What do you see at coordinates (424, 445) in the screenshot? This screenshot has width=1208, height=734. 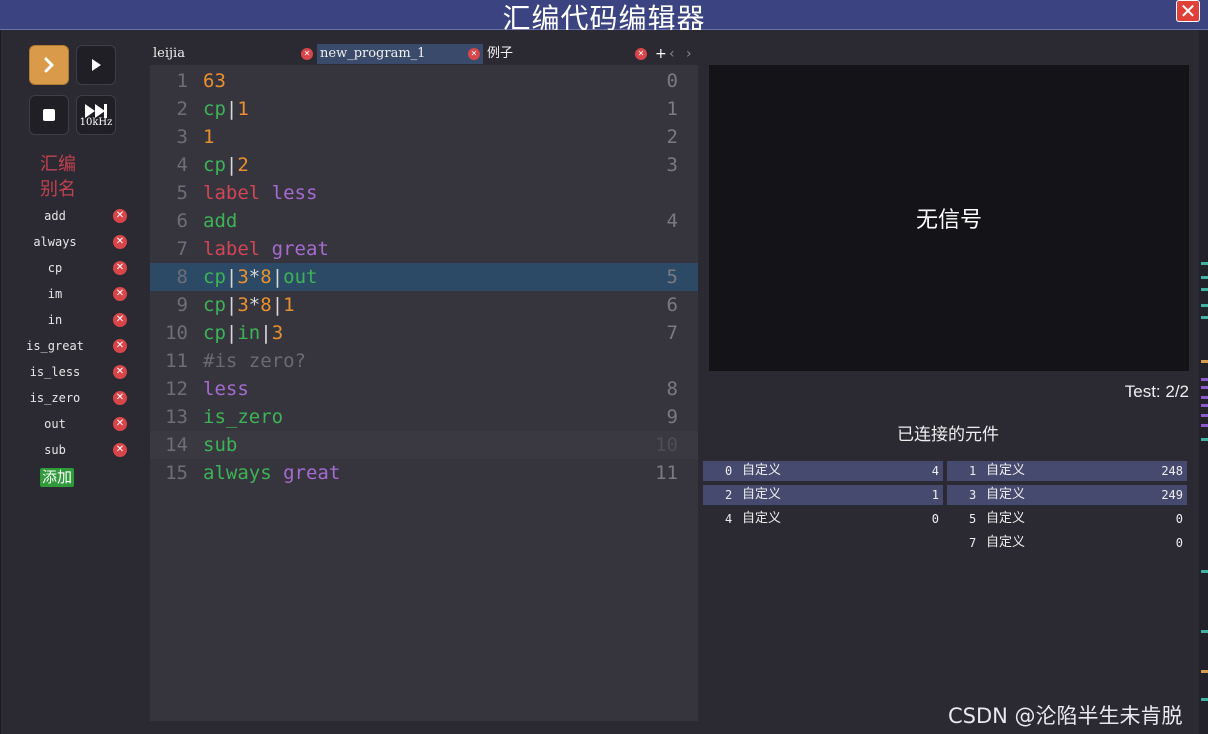 I see `code-line: 14 sub 10` at bounding box center [424, 445].